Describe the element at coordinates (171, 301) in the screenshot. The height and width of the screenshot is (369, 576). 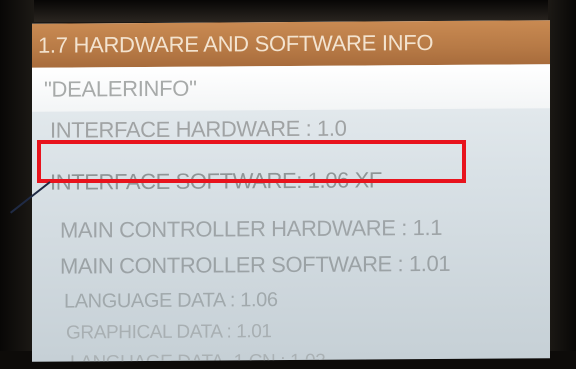
I see `language-data-row: LANGUAGE DATA : 1.06` at that location.